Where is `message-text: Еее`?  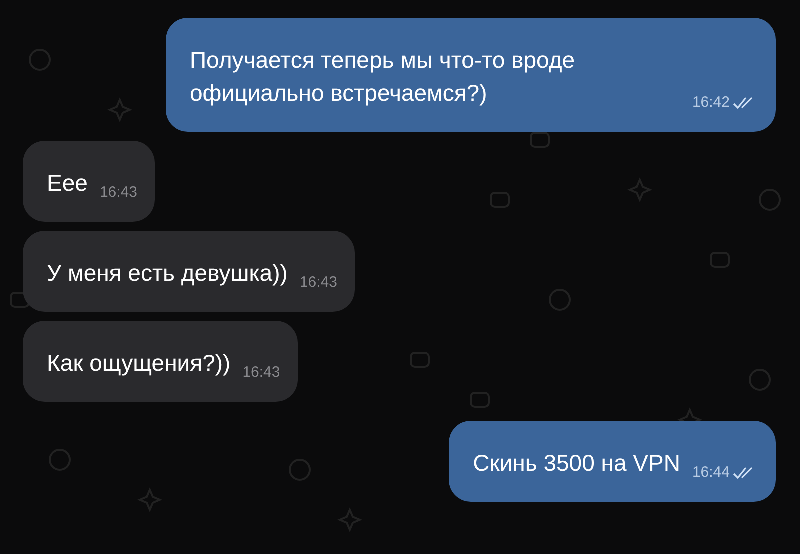 message-text: Еее is located at coordinates (67, 183).